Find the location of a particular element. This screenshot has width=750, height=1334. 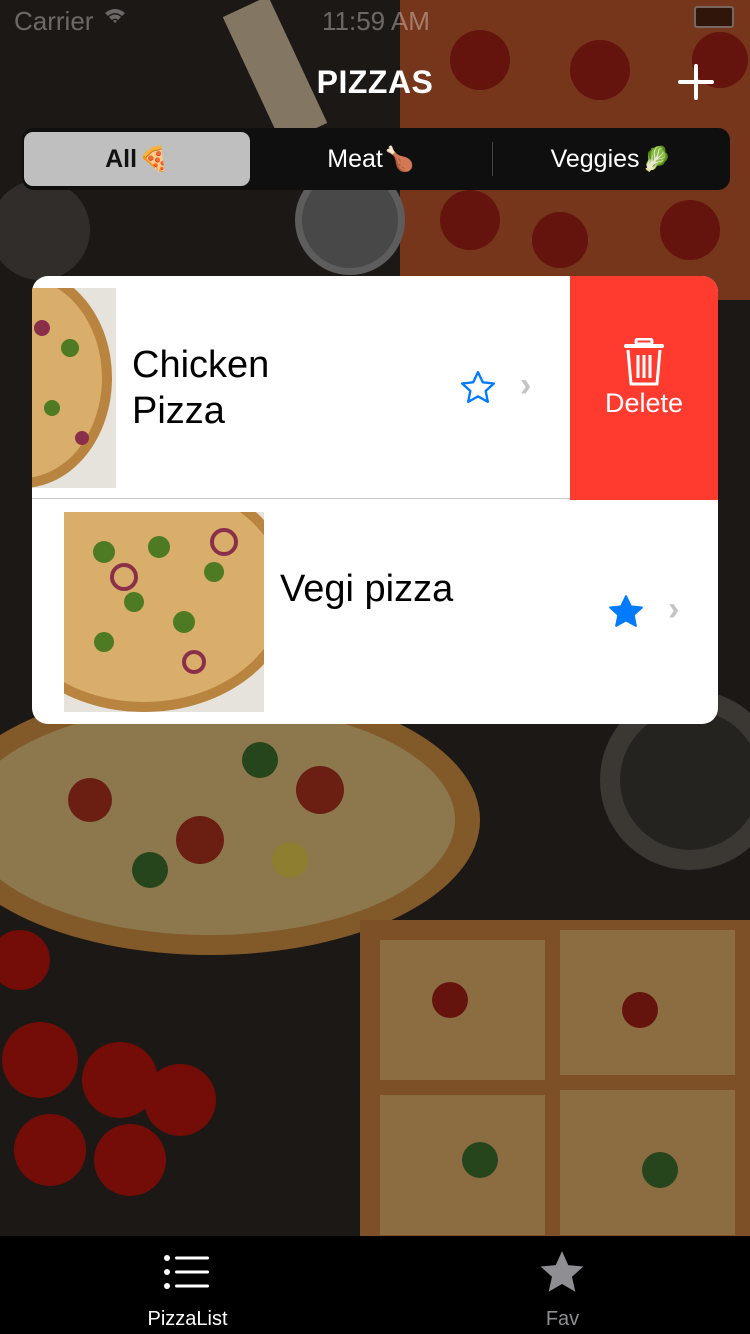

tab-fav: Fav is located at coordinates (562, 1285).